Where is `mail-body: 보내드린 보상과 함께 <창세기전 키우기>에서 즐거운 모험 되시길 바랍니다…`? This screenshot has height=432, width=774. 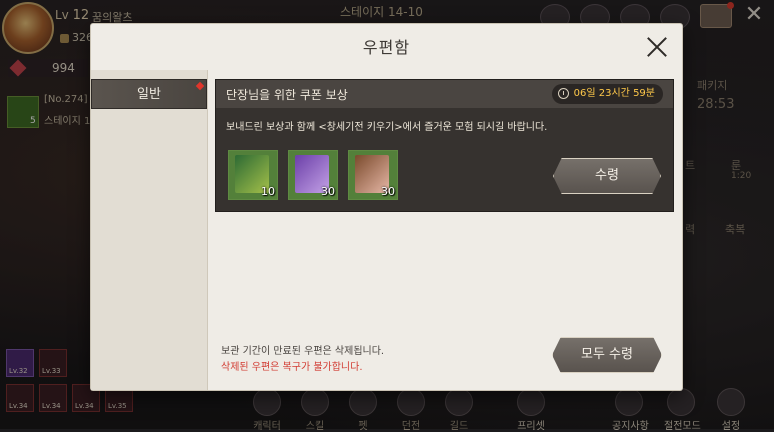 mail-body: 보내드린 보상과 함께 <창세기전 키우기>에서 즐거운 모험 되시길 바랍니다… is located at coordinates (387, 127).